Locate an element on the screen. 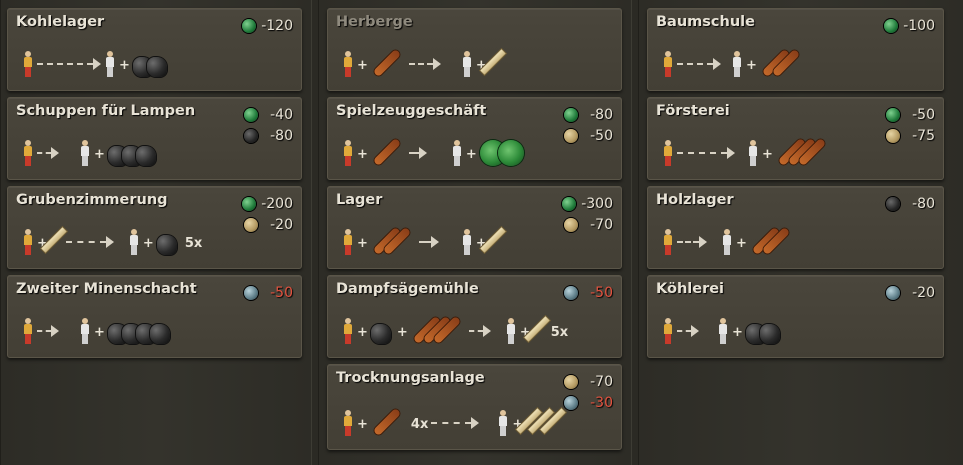  cost-value: -75 is located at coordinates (923, 135).